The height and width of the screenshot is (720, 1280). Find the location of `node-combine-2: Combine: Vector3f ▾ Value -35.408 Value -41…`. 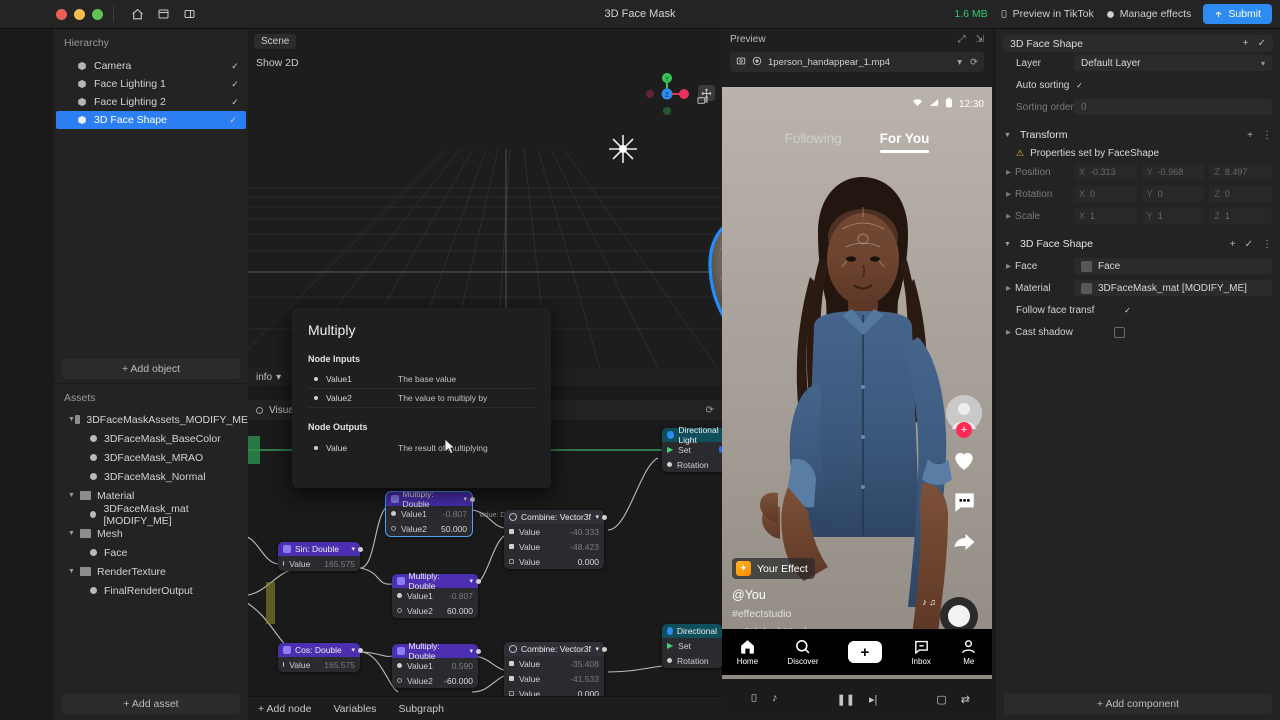

node-combine-2: Combine: Vector3f ▾ Value -35.408 Value -41… is located at coordinates (555, 671).